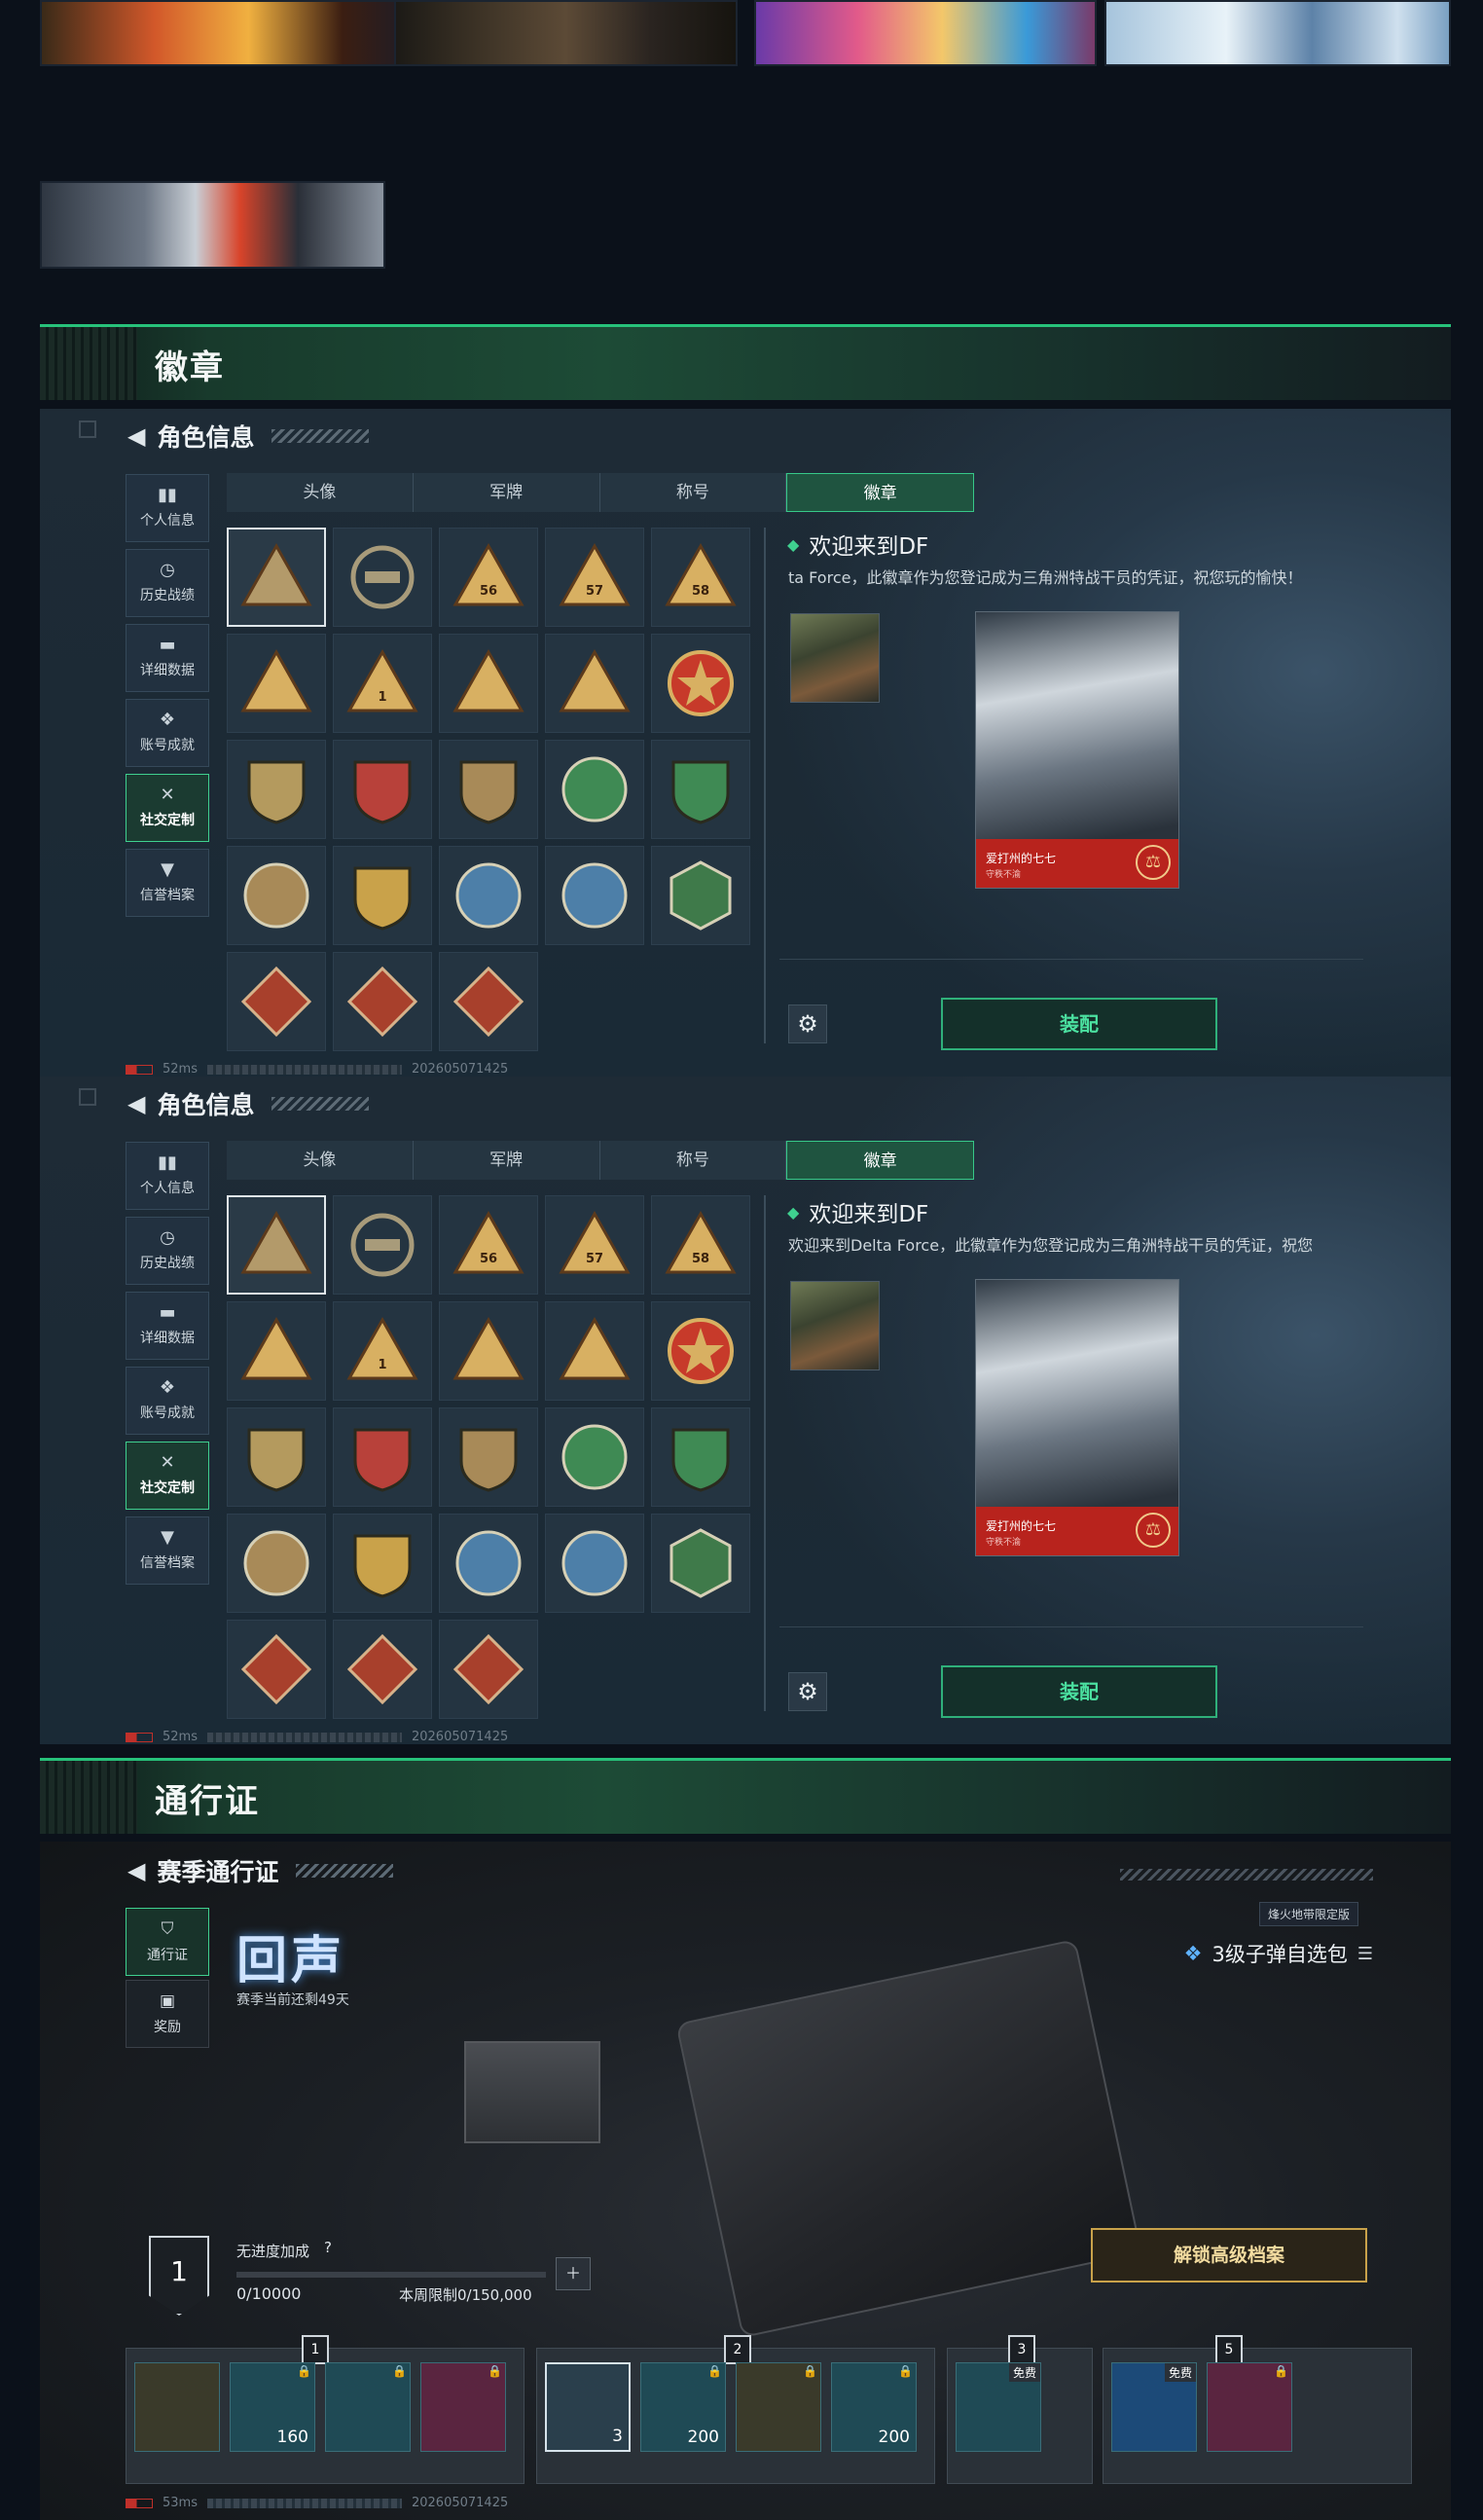 The height and width of the screenshot is (2520, 1483). I want to click on reward-cash: 160, so click(273, 2407).